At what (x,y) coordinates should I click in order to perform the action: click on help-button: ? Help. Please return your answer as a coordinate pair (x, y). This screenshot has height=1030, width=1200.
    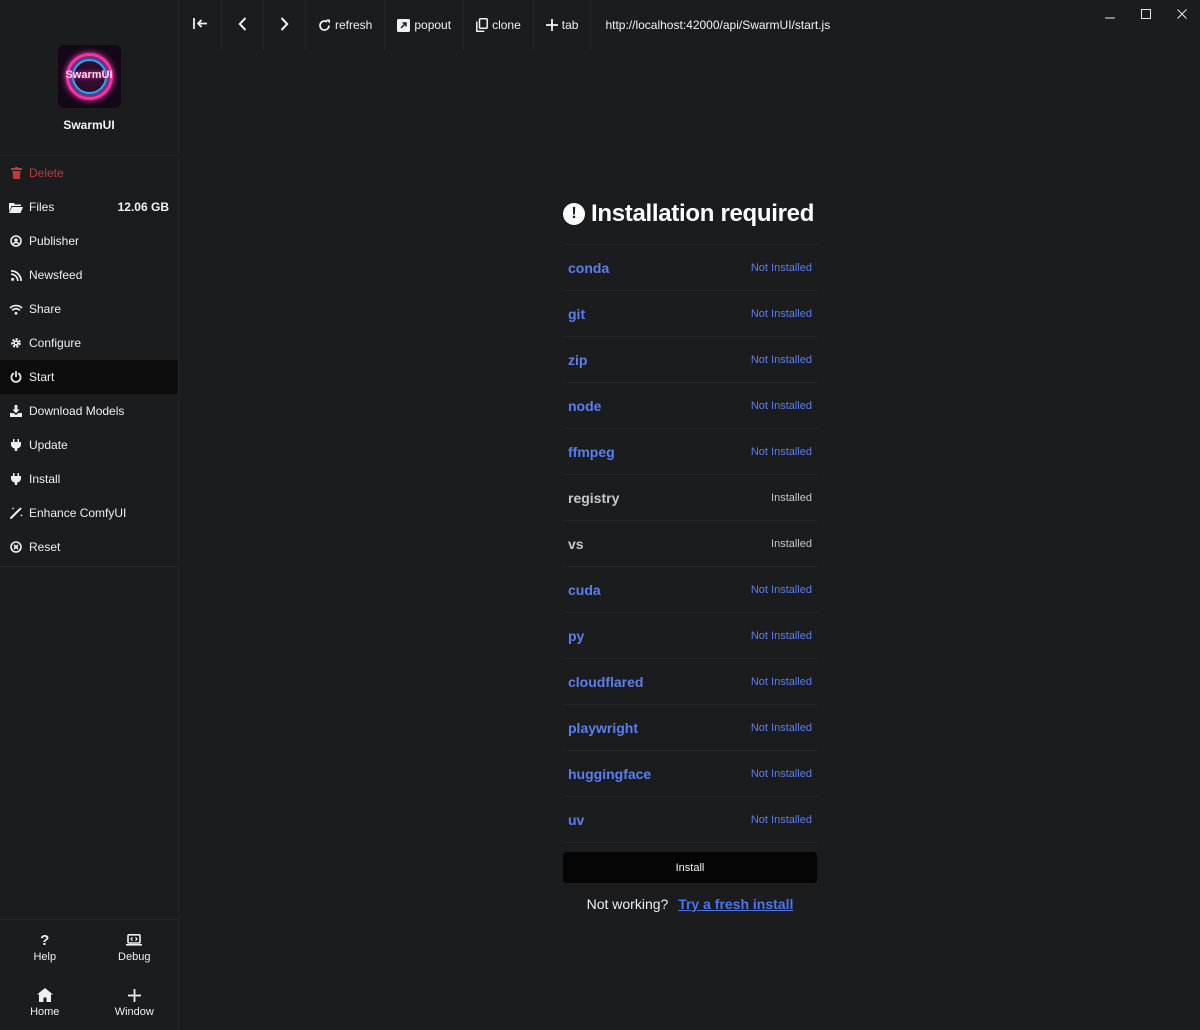
    Looking at the image, I should click on (45, 947).